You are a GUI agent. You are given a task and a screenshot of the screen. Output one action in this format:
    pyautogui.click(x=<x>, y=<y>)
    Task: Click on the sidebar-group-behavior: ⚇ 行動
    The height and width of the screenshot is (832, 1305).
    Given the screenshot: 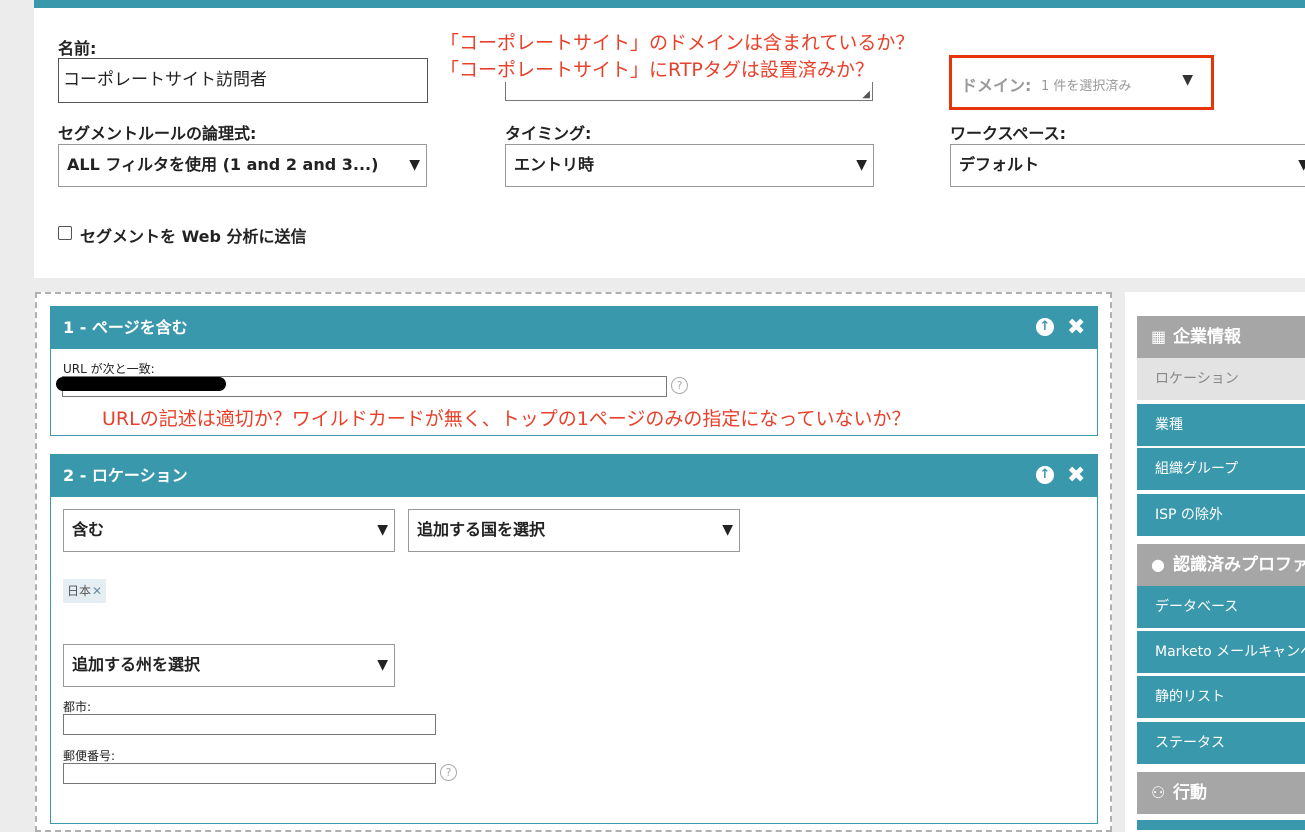 What is the action you would take?
    pyautogui.click(x=1221, y=793)
    